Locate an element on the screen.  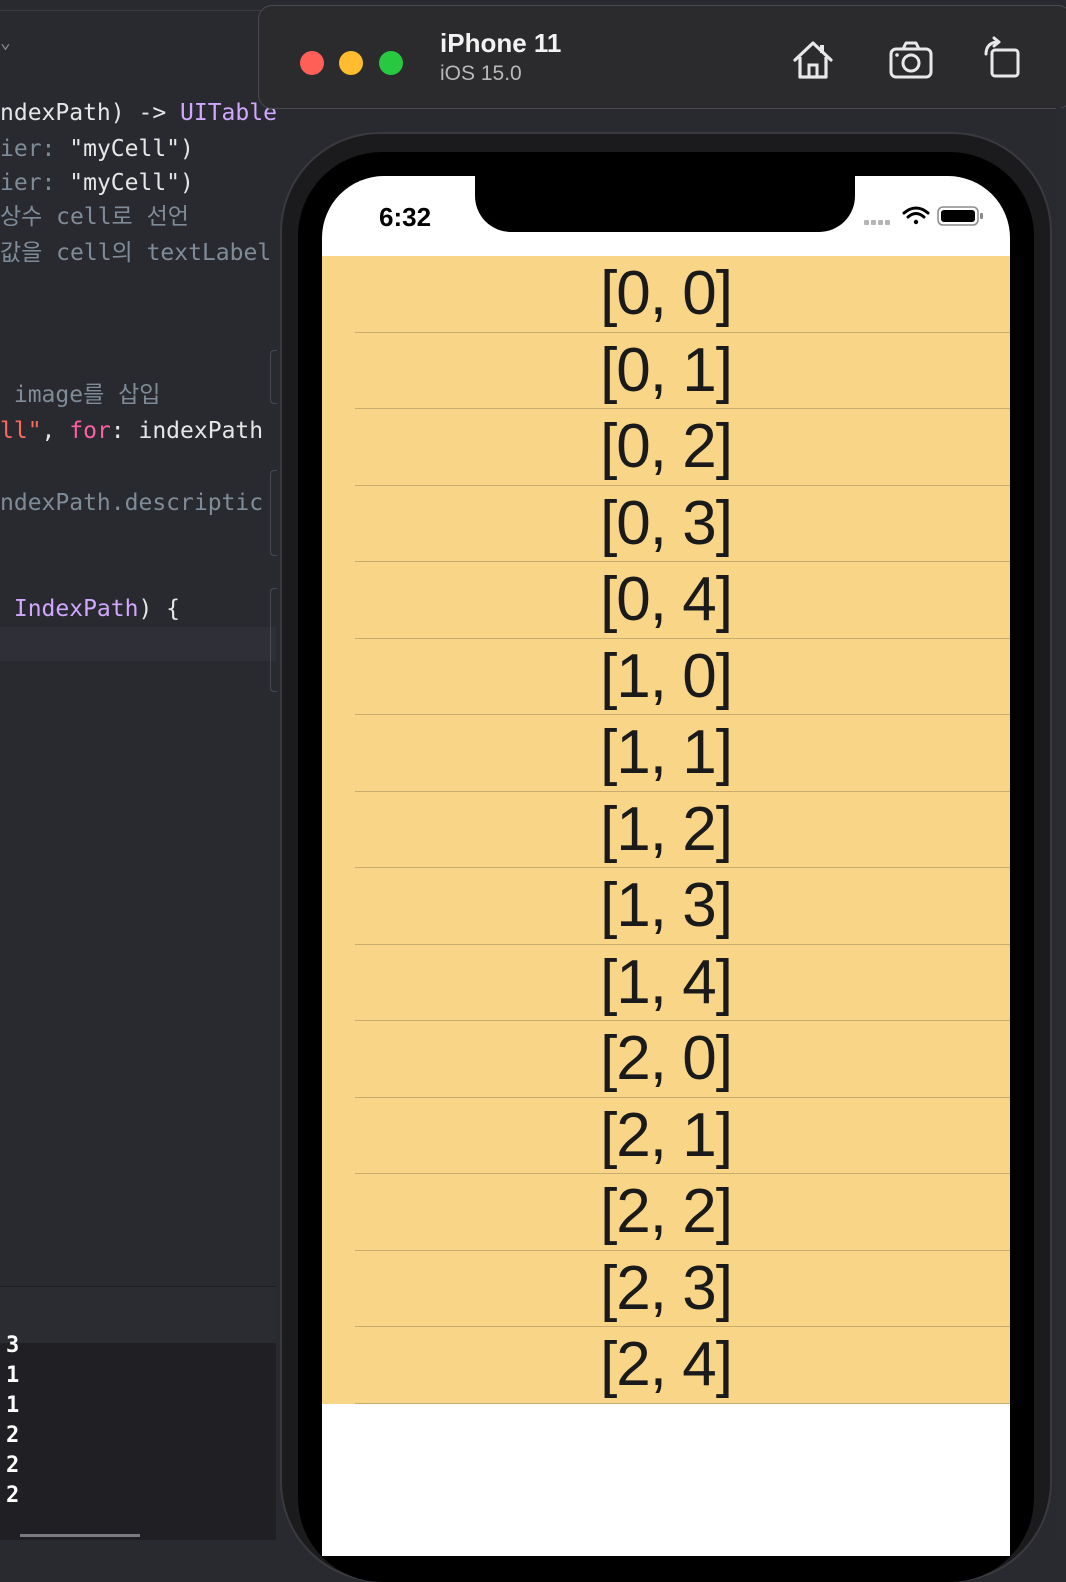
table-row: [0, 3] is located at coordinates (666, 523).